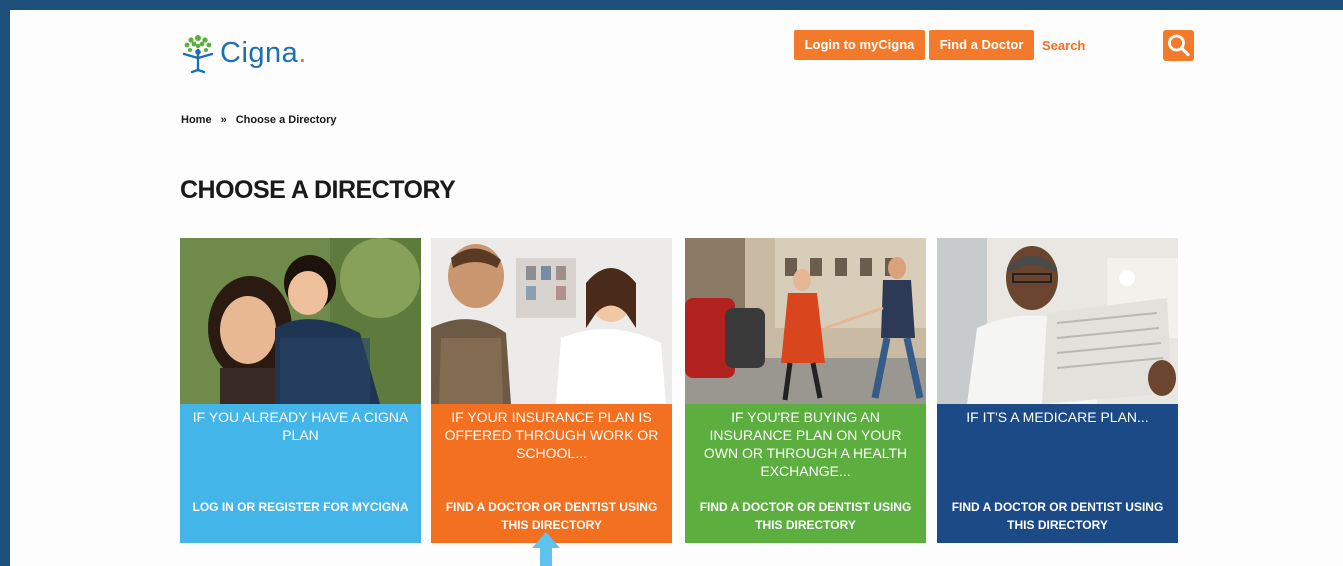 The height and width of the screenshot is (566, 1343). Describe the element at coordinates (300, 426) in the screenshot. I see `card-heading: IF YOU ALREADY HAVE A CIGNA PLAN` at that location.